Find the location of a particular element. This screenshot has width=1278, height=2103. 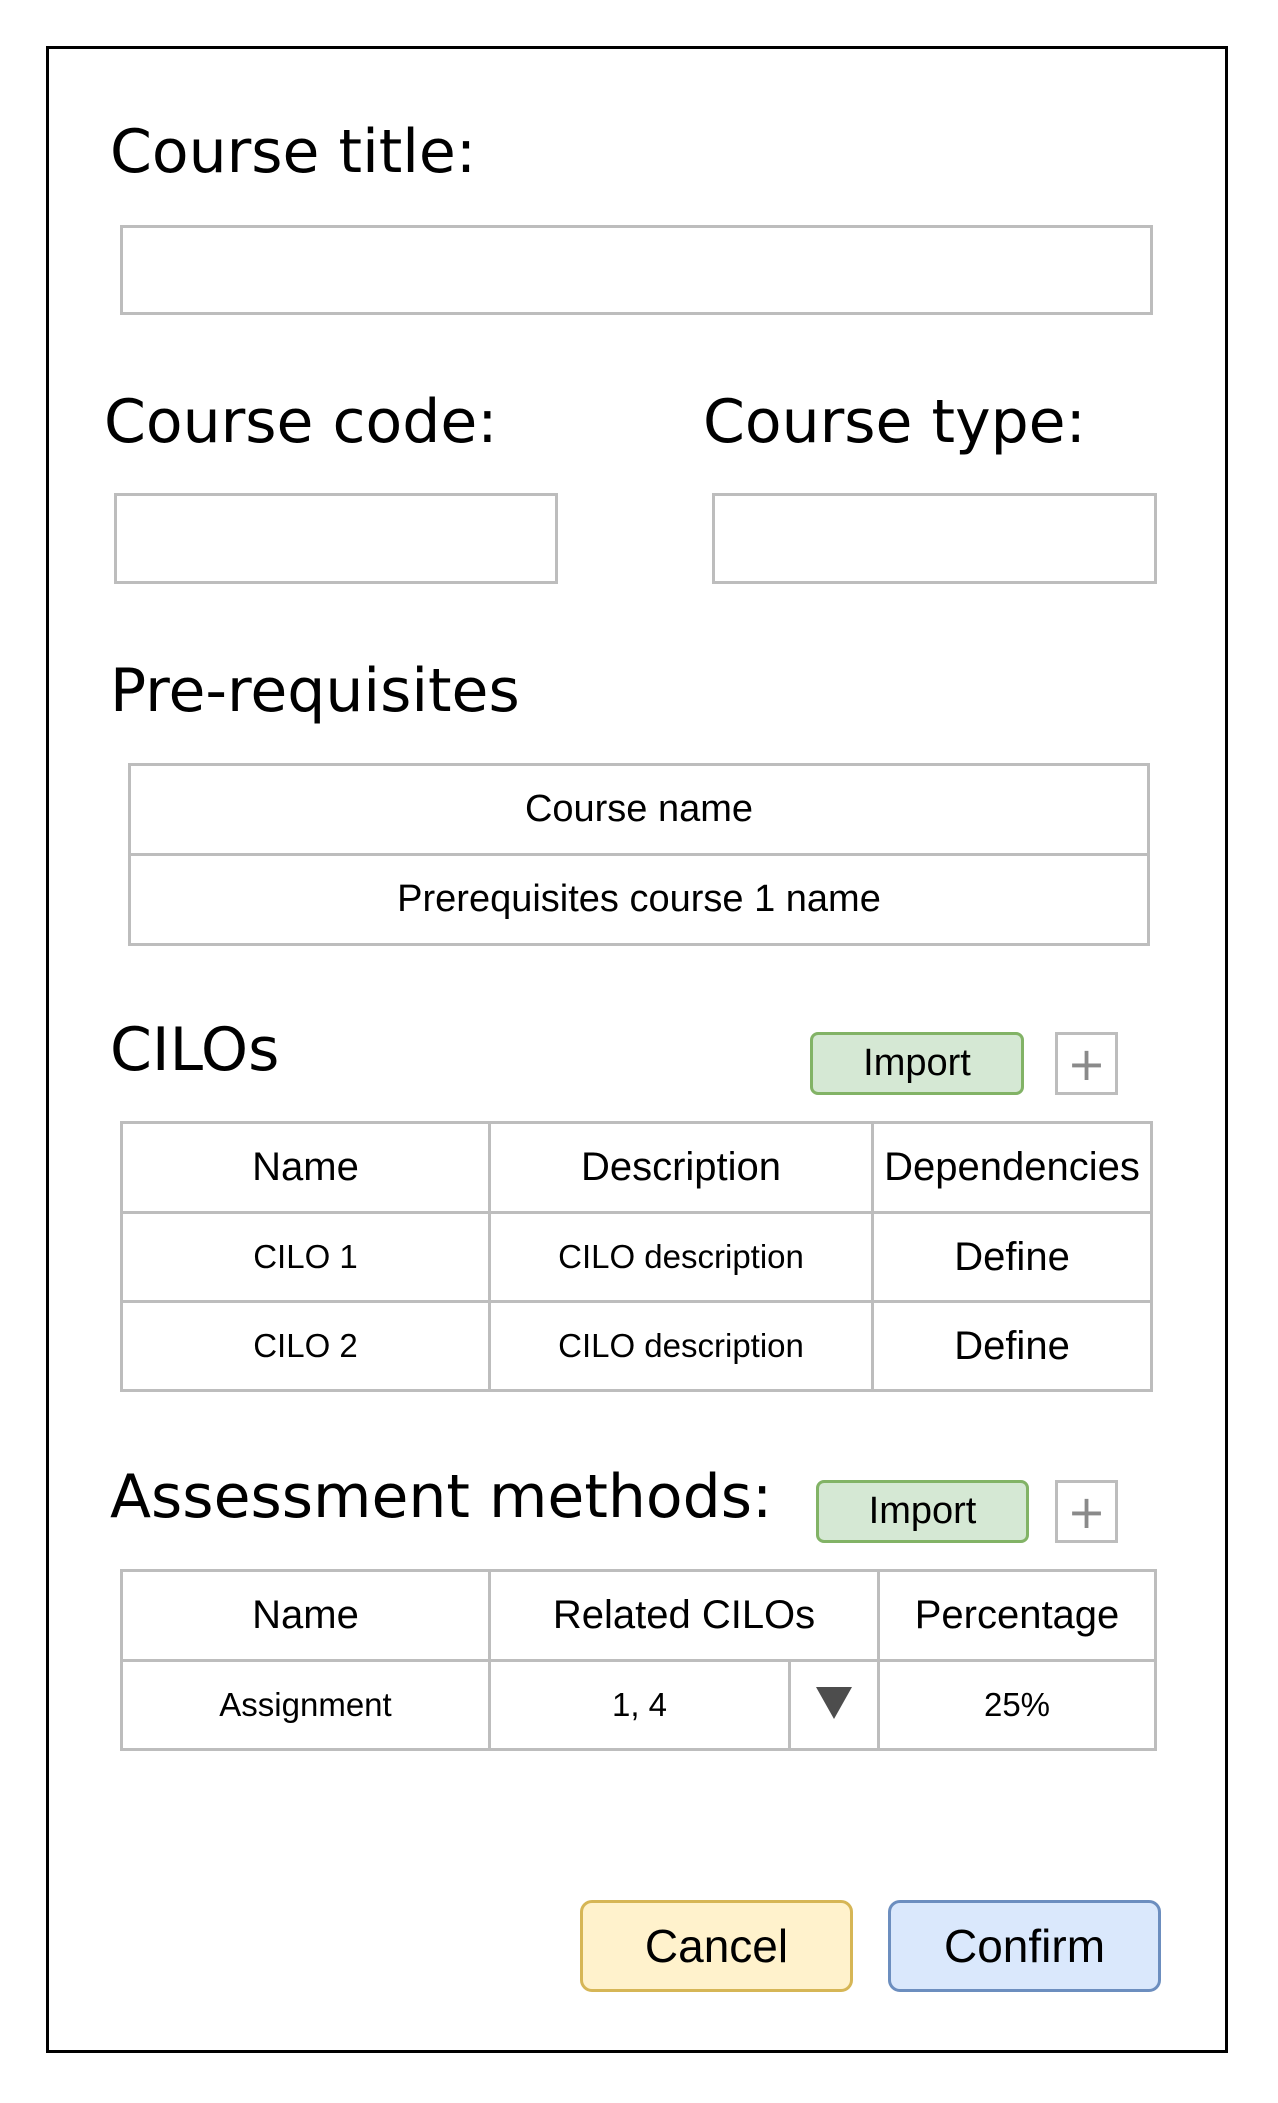

prerequisites-table: Course name Prerequisites course 1 name is located at coordinates (639, 854).